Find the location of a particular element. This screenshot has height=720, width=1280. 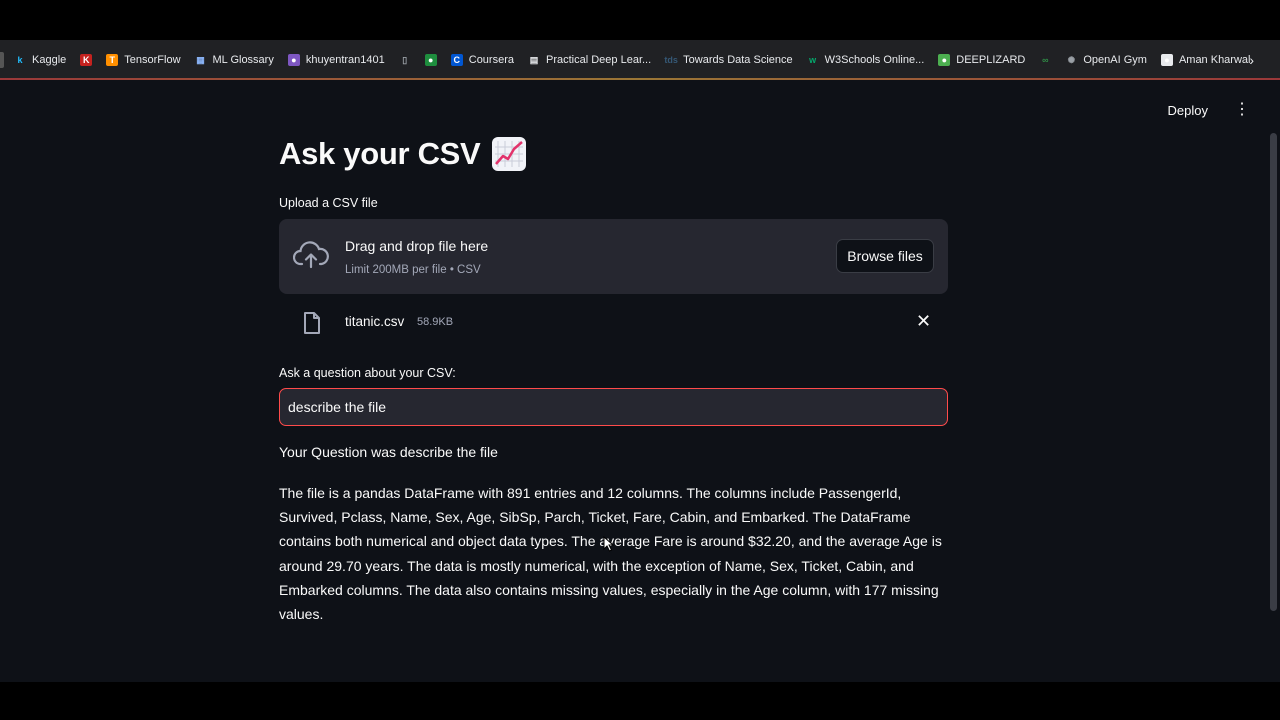

page-title: Ask your CSV is located at coordinates (403, 154).